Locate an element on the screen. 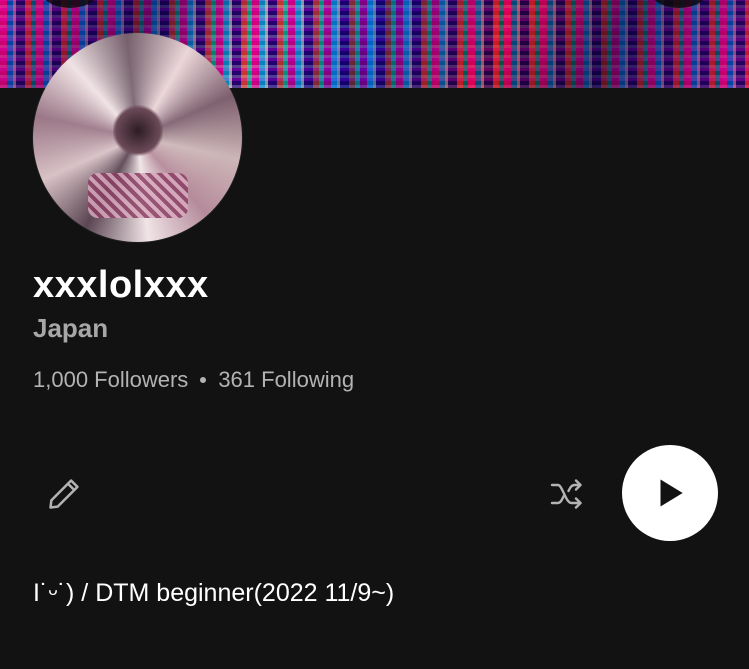  profile-stats: 1,000 Followers 361 Following is located at coordinates (193, 380).